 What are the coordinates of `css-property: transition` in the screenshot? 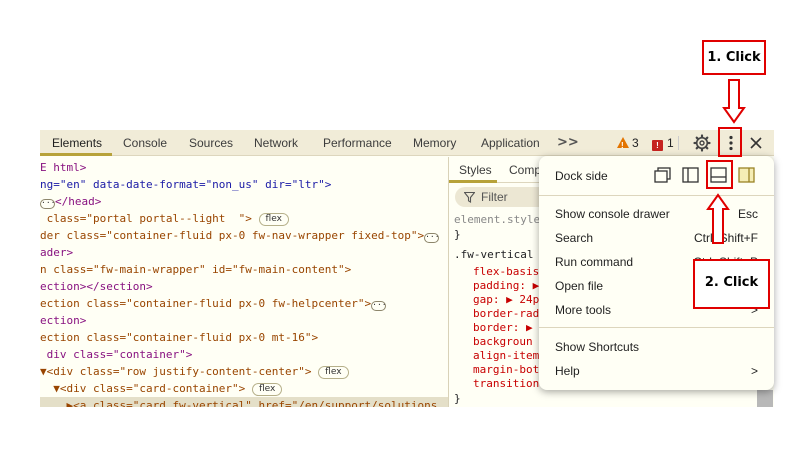 It's located at (506, 384).